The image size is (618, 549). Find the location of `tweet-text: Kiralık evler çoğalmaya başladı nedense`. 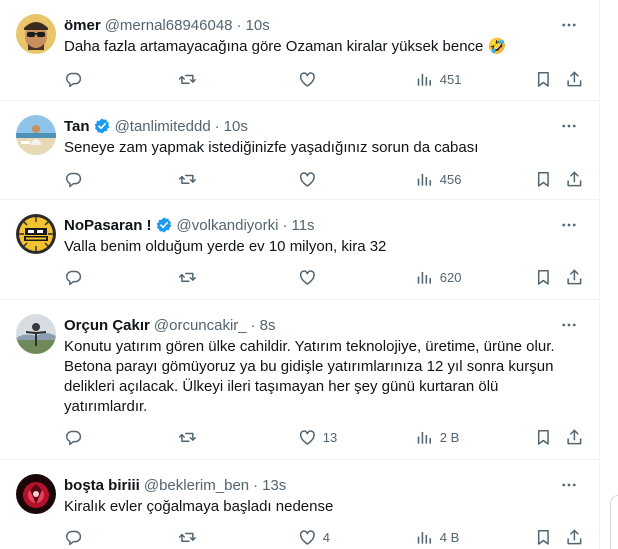

tweet-text: Kiralık evler çoğalmaya başladı nedense is located at coordinates (199, 506).